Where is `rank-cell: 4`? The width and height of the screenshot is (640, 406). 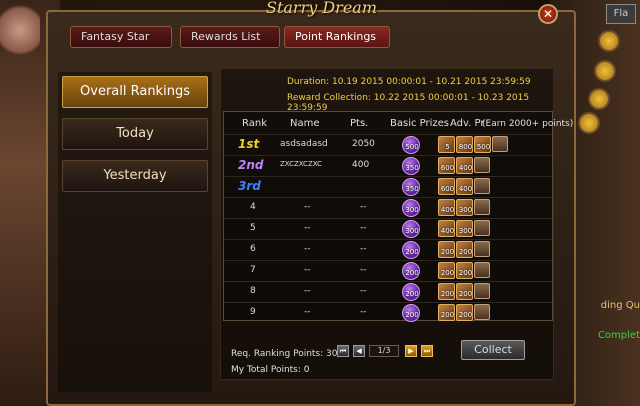 rank-cell: 4 is located at coordinates (253, 207).